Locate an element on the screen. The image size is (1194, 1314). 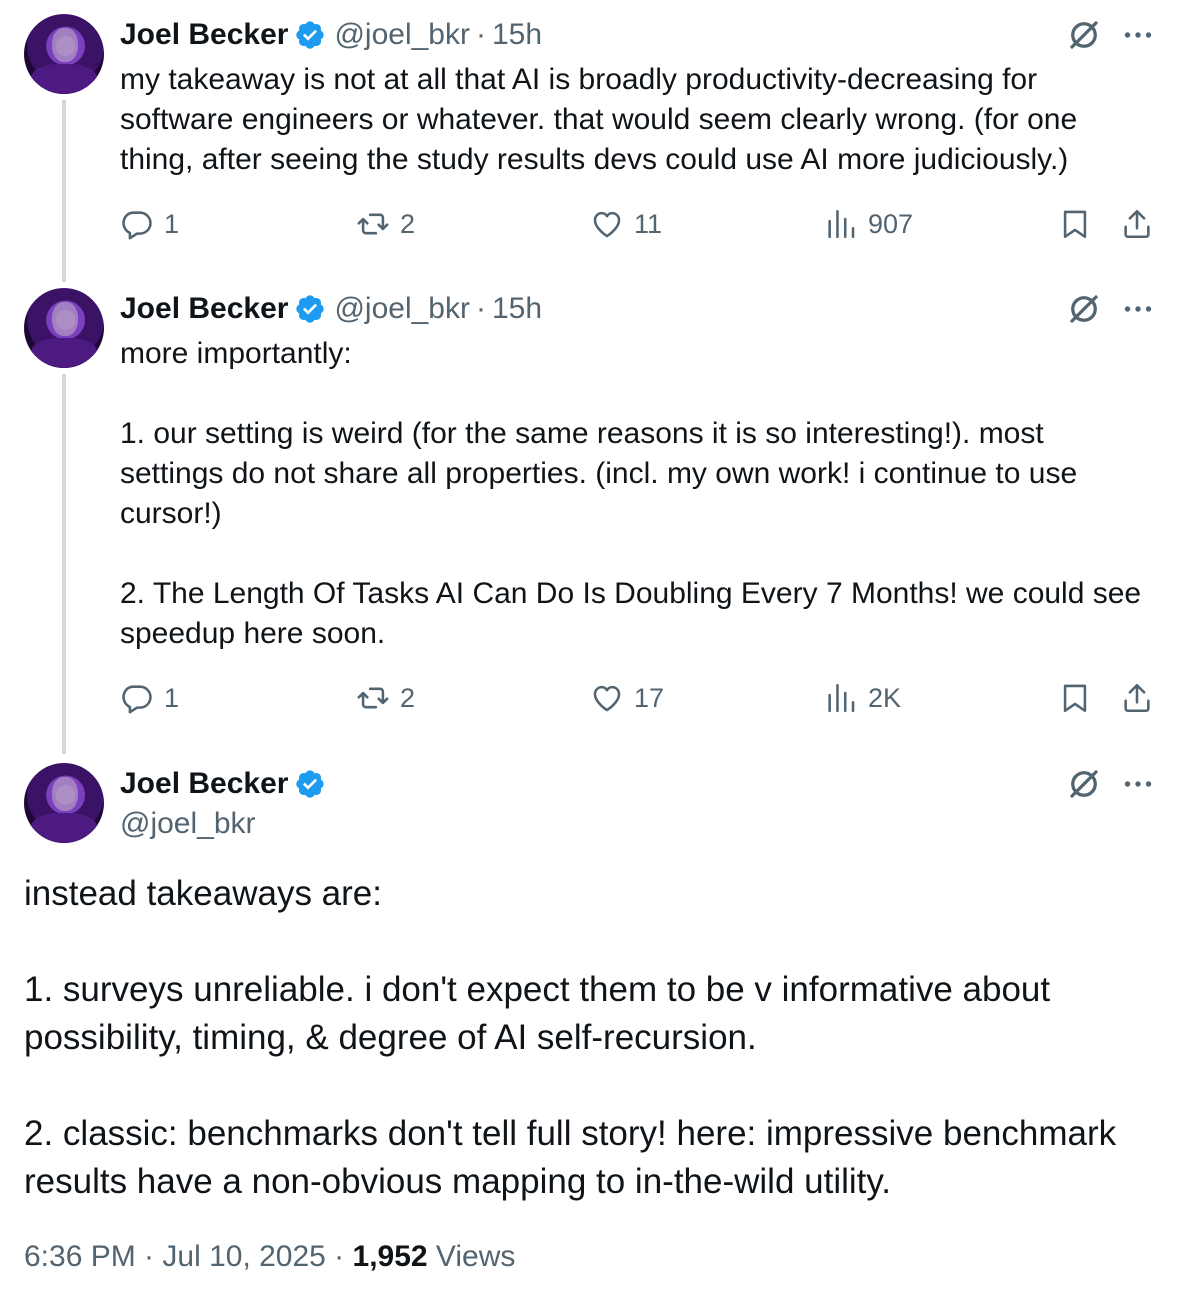
tweet-timestamp: 6:36 PM · Jul 10, 2025 · is located at coordinates (188, 1256).